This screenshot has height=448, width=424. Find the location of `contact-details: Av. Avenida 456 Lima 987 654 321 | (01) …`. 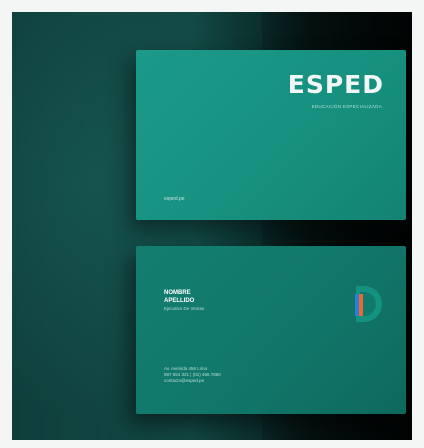

contact-details: Av. Avenida 456 Lima 987 654 321 | (01) … is located at coordinates (192, 375).